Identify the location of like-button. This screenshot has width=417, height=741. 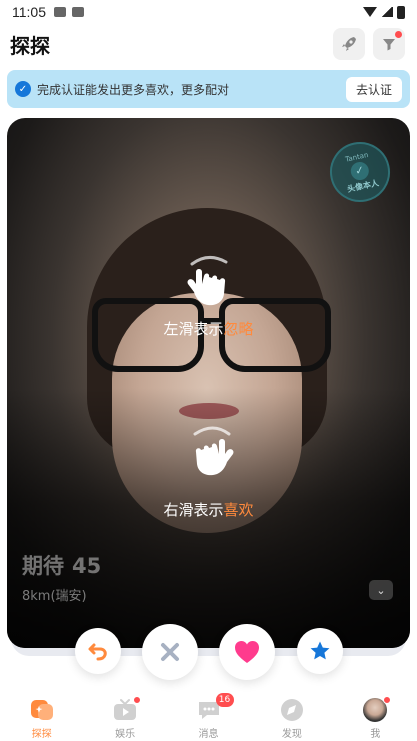
(247, 652).